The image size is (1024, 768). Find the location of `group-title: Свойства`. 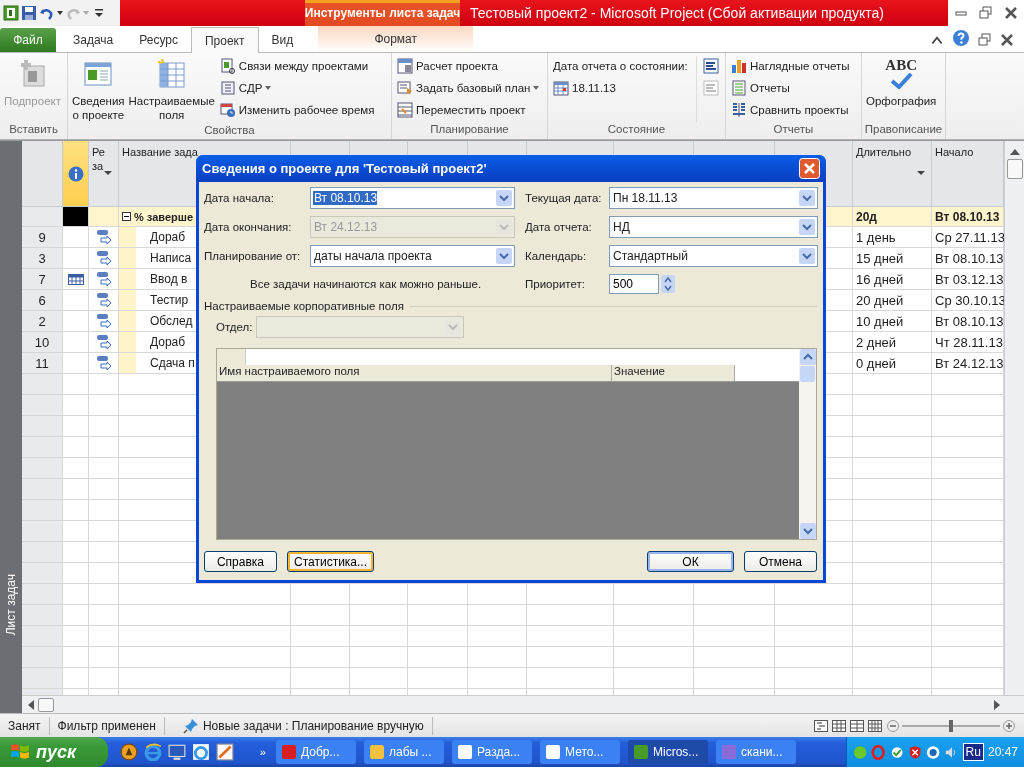

group-title: Свойства is located at coordinates (229, 131).